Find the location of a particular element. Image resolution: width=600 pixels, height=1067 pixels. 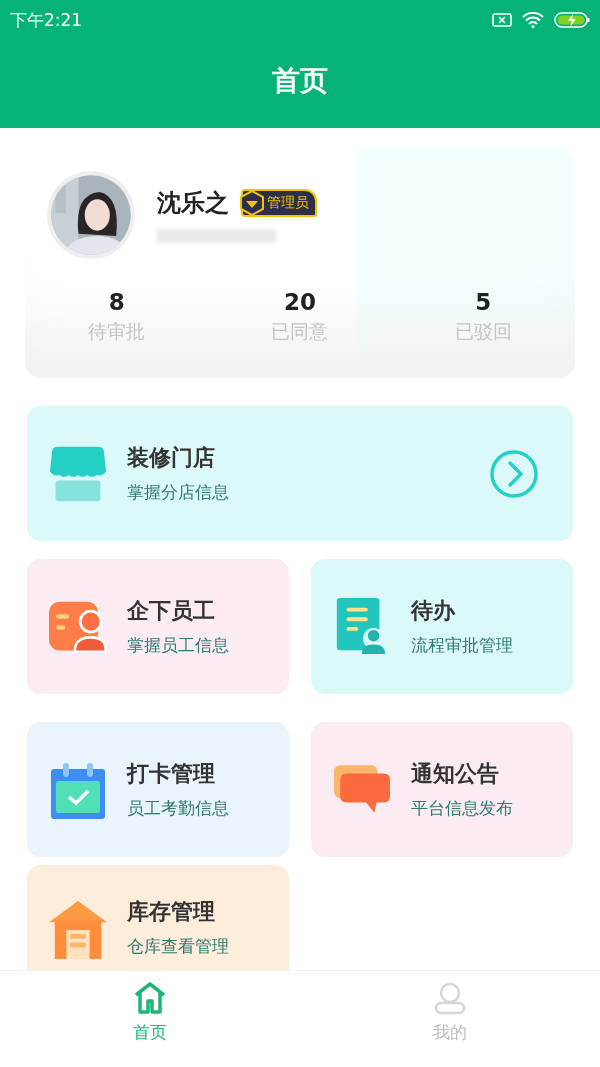

calendar-check-icon is located at coordinates (78, 789).